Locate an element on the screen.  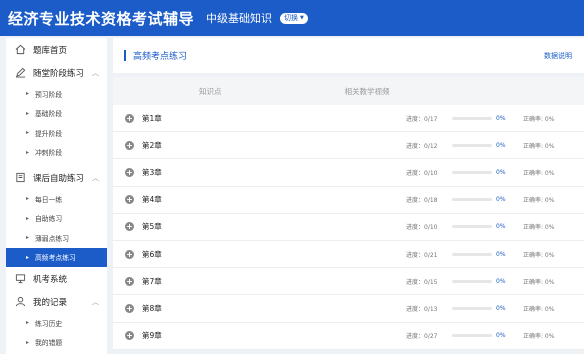
caret-down-icon: ▼ is located at coordinates (302, 18).